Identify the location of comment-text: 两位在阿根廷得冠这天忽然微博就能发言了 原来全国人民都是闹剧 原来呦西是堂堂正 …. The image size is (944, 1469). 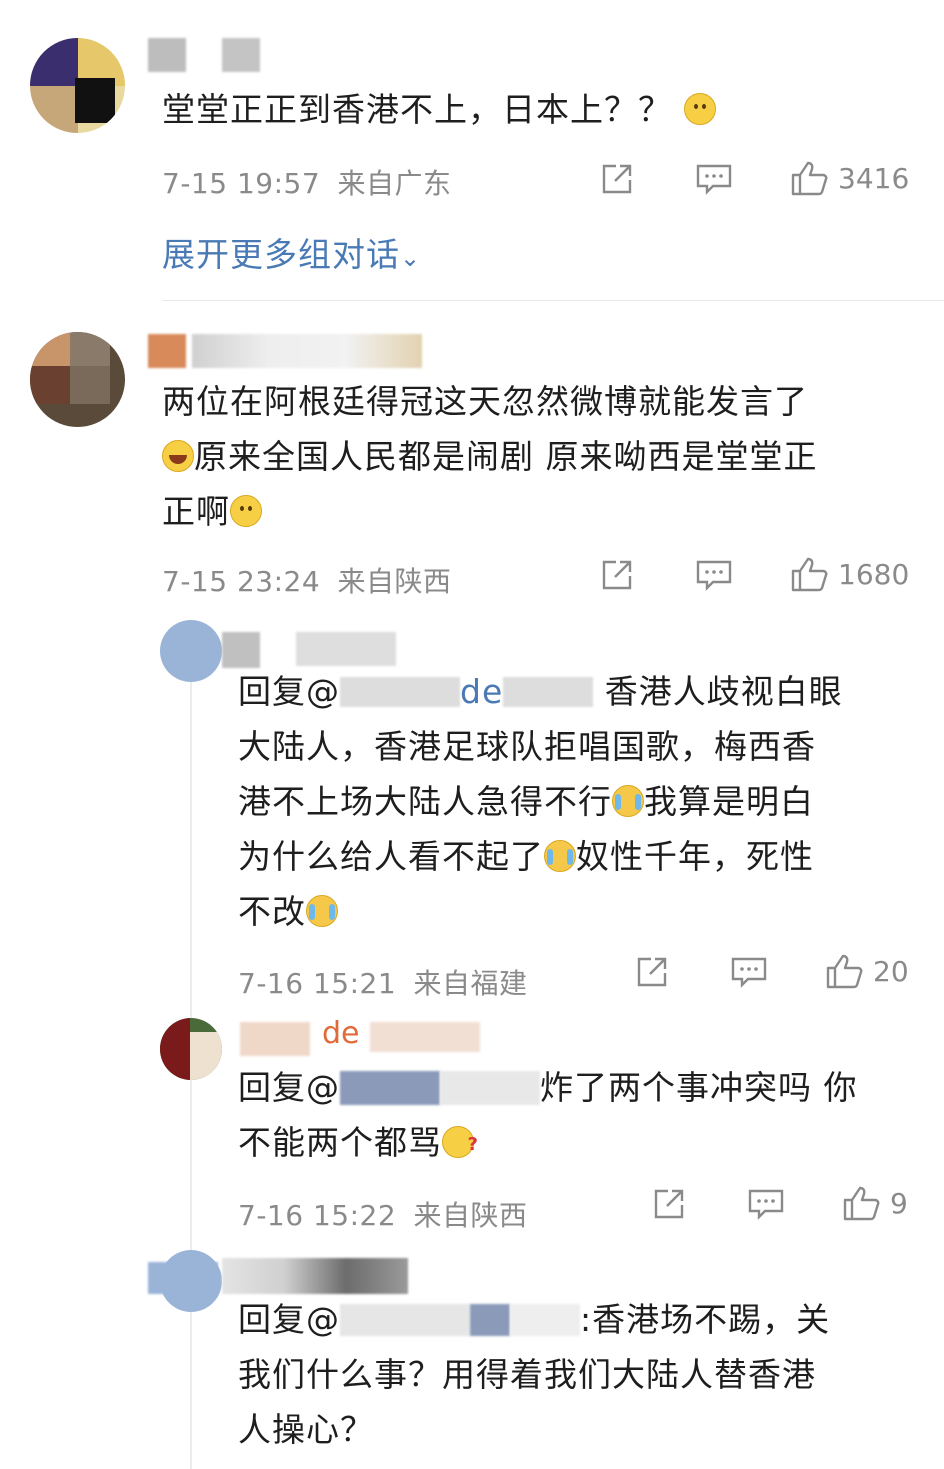
(490, 456).